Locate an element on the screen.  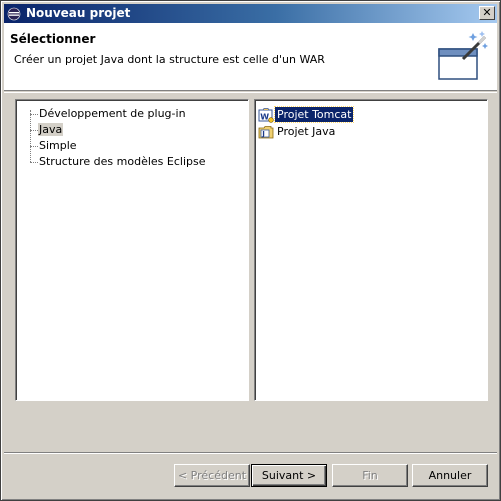
tree-item-eclipse-model-structures: Structure des modèles Eclipse is located at coordinates (116, 162).